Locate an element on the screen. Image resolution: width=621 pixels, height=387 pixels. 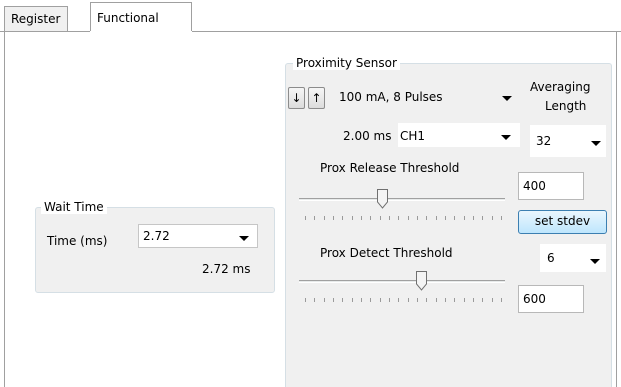
wait-time-combo-value: 2.72 is located at coordinates (156, 236).